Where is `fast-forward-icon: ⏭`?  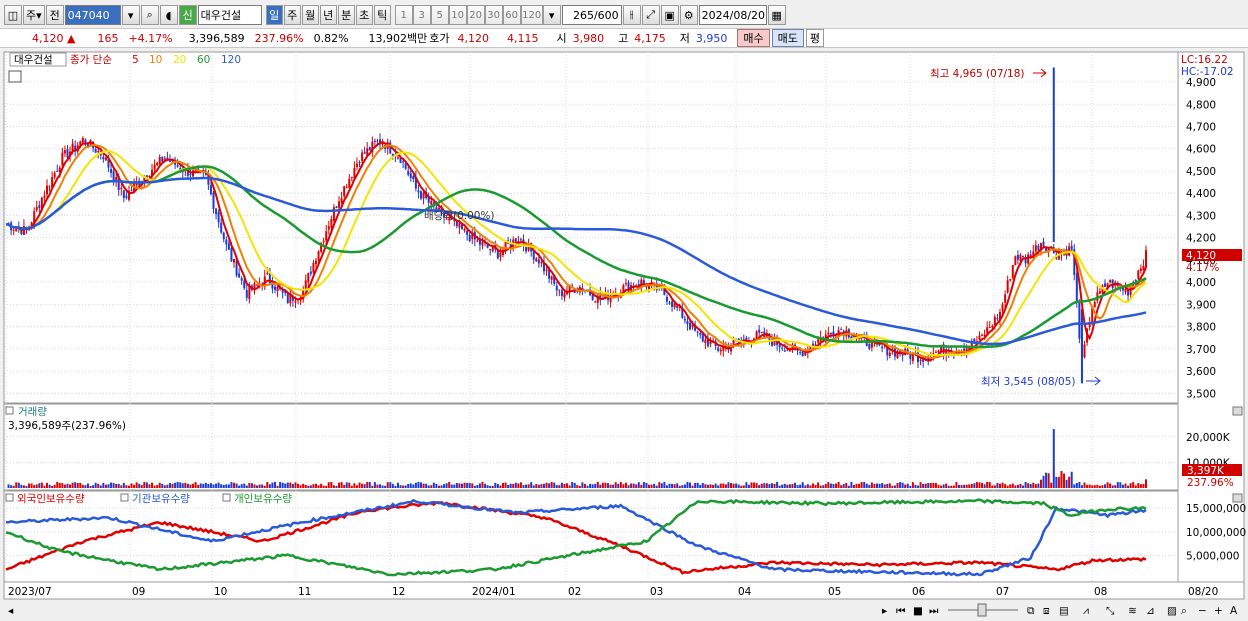 fast-forward-icon: ⏭ is located at coordinates (934, 611).